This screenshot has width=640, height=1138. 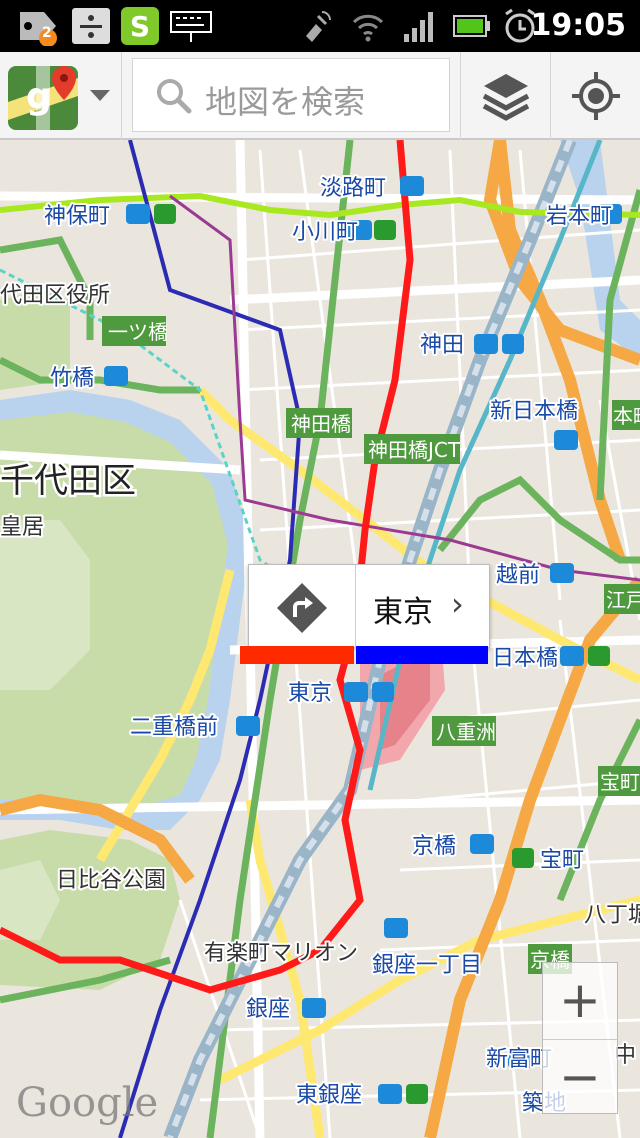 I want to click on ward-label: 千代田区, so click(x=68, y=481).